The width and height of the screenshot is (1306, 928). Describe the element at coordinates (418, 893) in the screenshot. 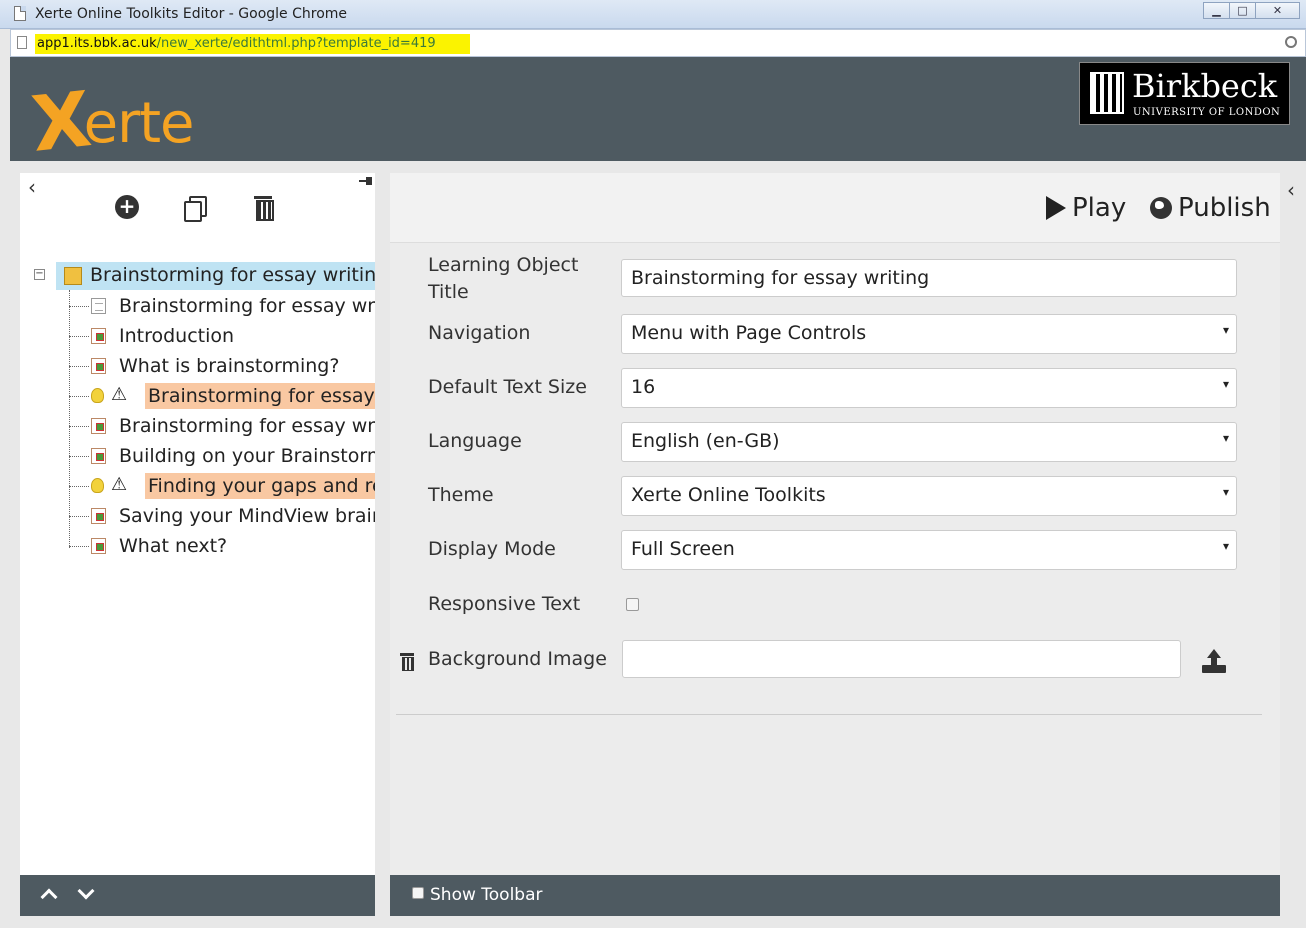

I see `show-toolbar-checkbox` at that location.